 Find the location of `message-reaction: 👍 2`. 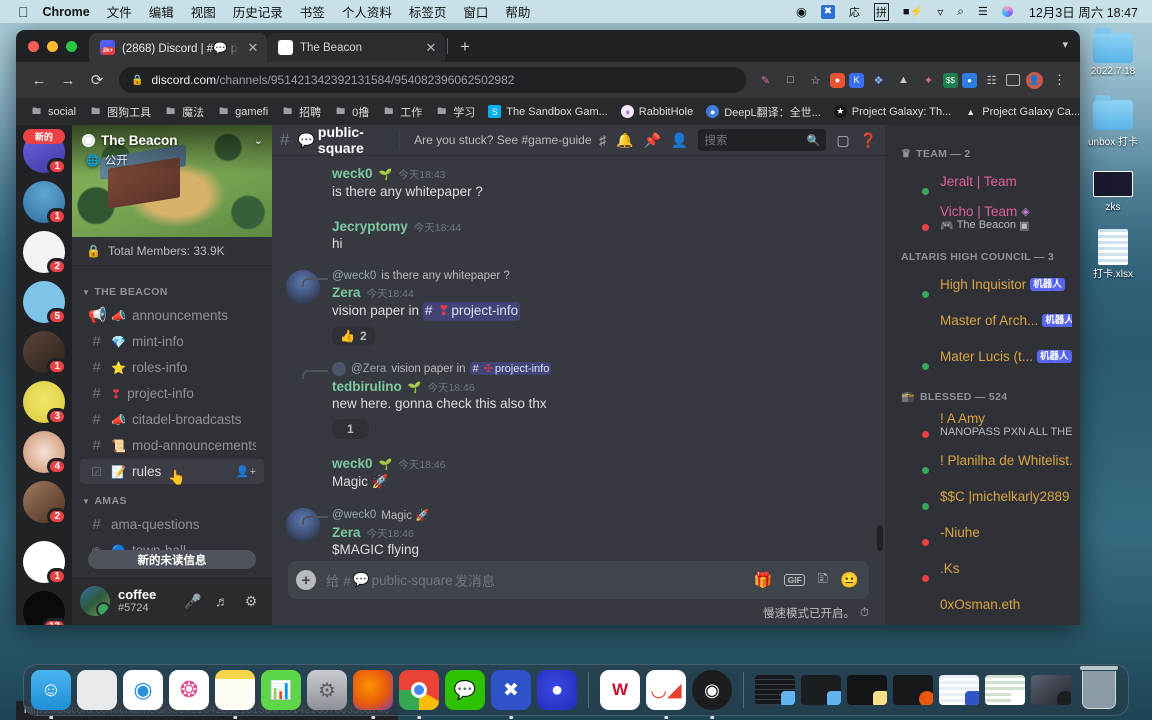

message-reaction: 👍 2 is located at coordinates (353, 335).